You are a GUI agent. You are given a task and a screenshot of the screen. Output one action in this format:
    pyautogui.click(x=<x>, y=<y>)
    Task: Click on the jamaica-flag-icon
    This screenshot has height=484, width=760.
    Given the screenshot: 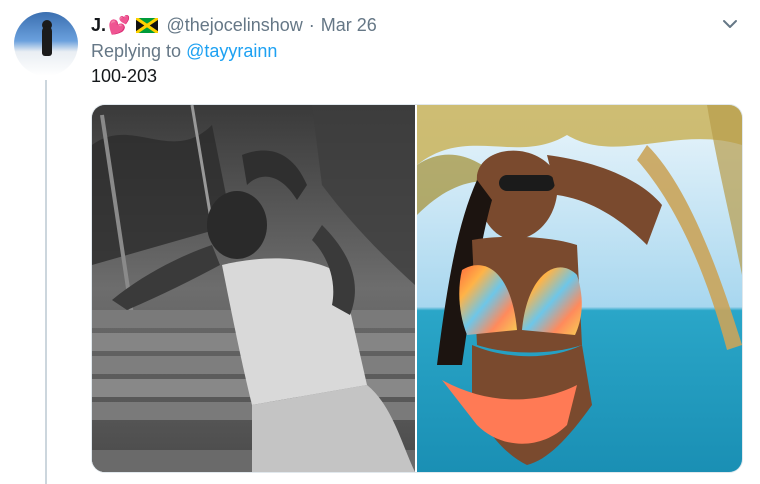 What is the action you would take?
    pyautogui.click(x=147, y=25)
    